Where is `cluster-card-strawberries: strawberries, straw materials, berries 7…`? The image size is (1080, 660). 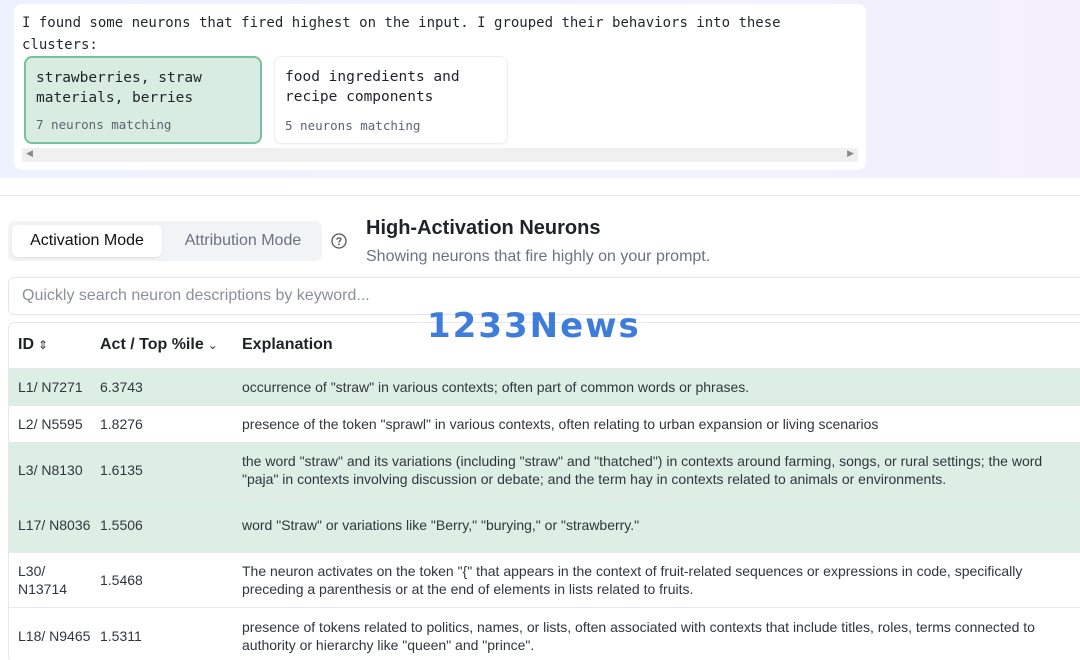 cluster-card-strawberries: strawberries, straw materials, berries 7… is located at coordinates (143, 100).